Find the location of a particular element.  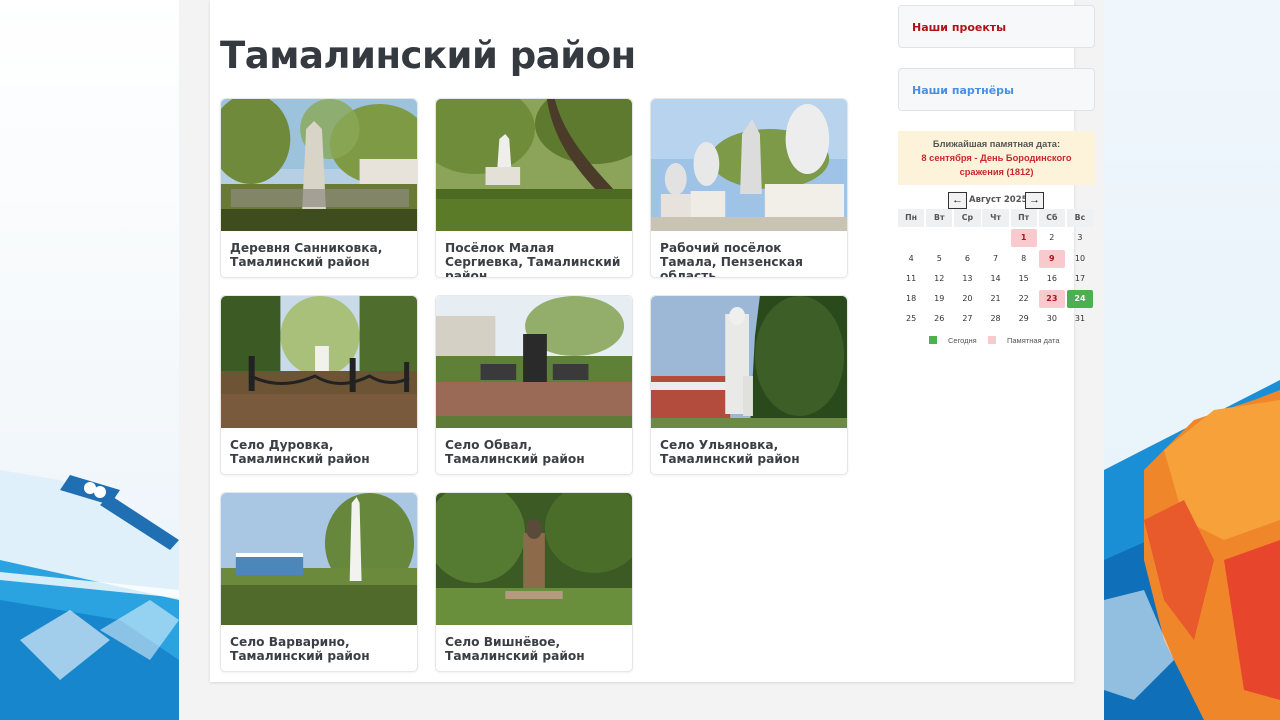

monument-card: Село Ульяновка, Тамалинский район is located at coordinates (749, 385).